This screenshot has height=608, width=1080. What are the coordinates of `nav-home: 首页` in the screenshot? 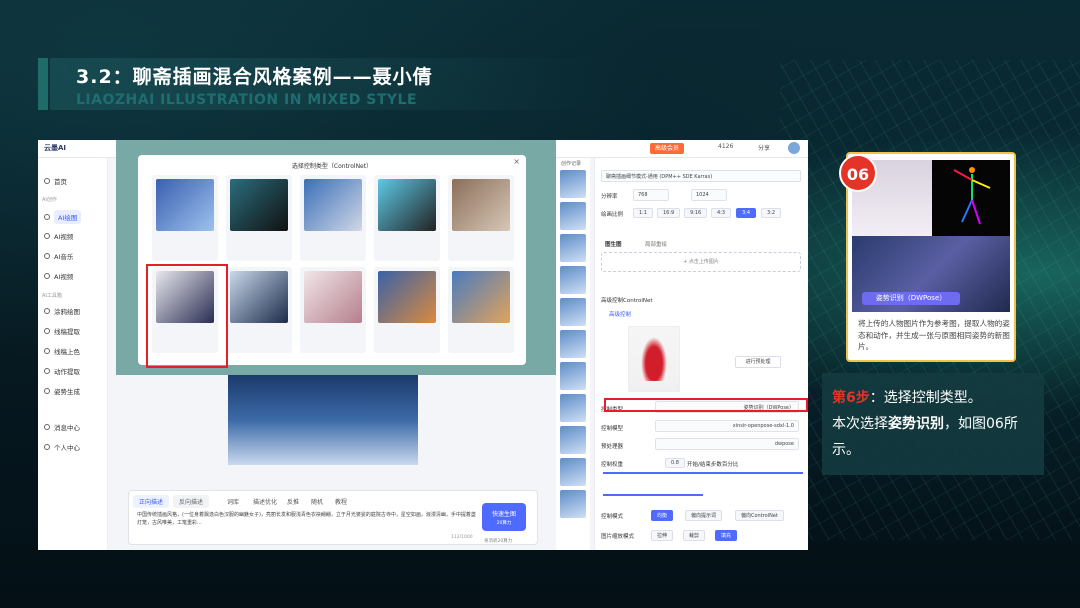 It's located at (55, 181).